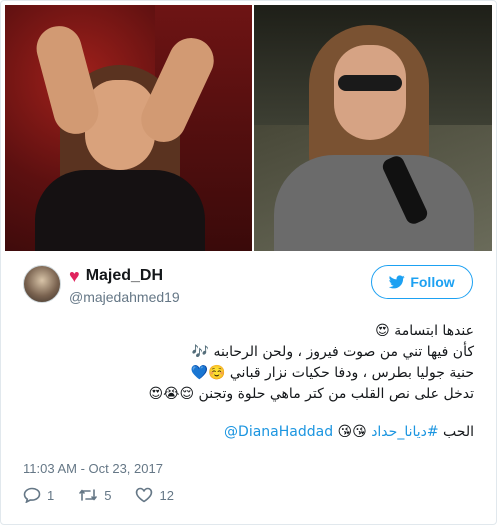 The width and height of the screenshot is (497, 525). Describe the element at coordinates (74, 276) in the screenshot. I see `heart-icon: ♥` at that location.